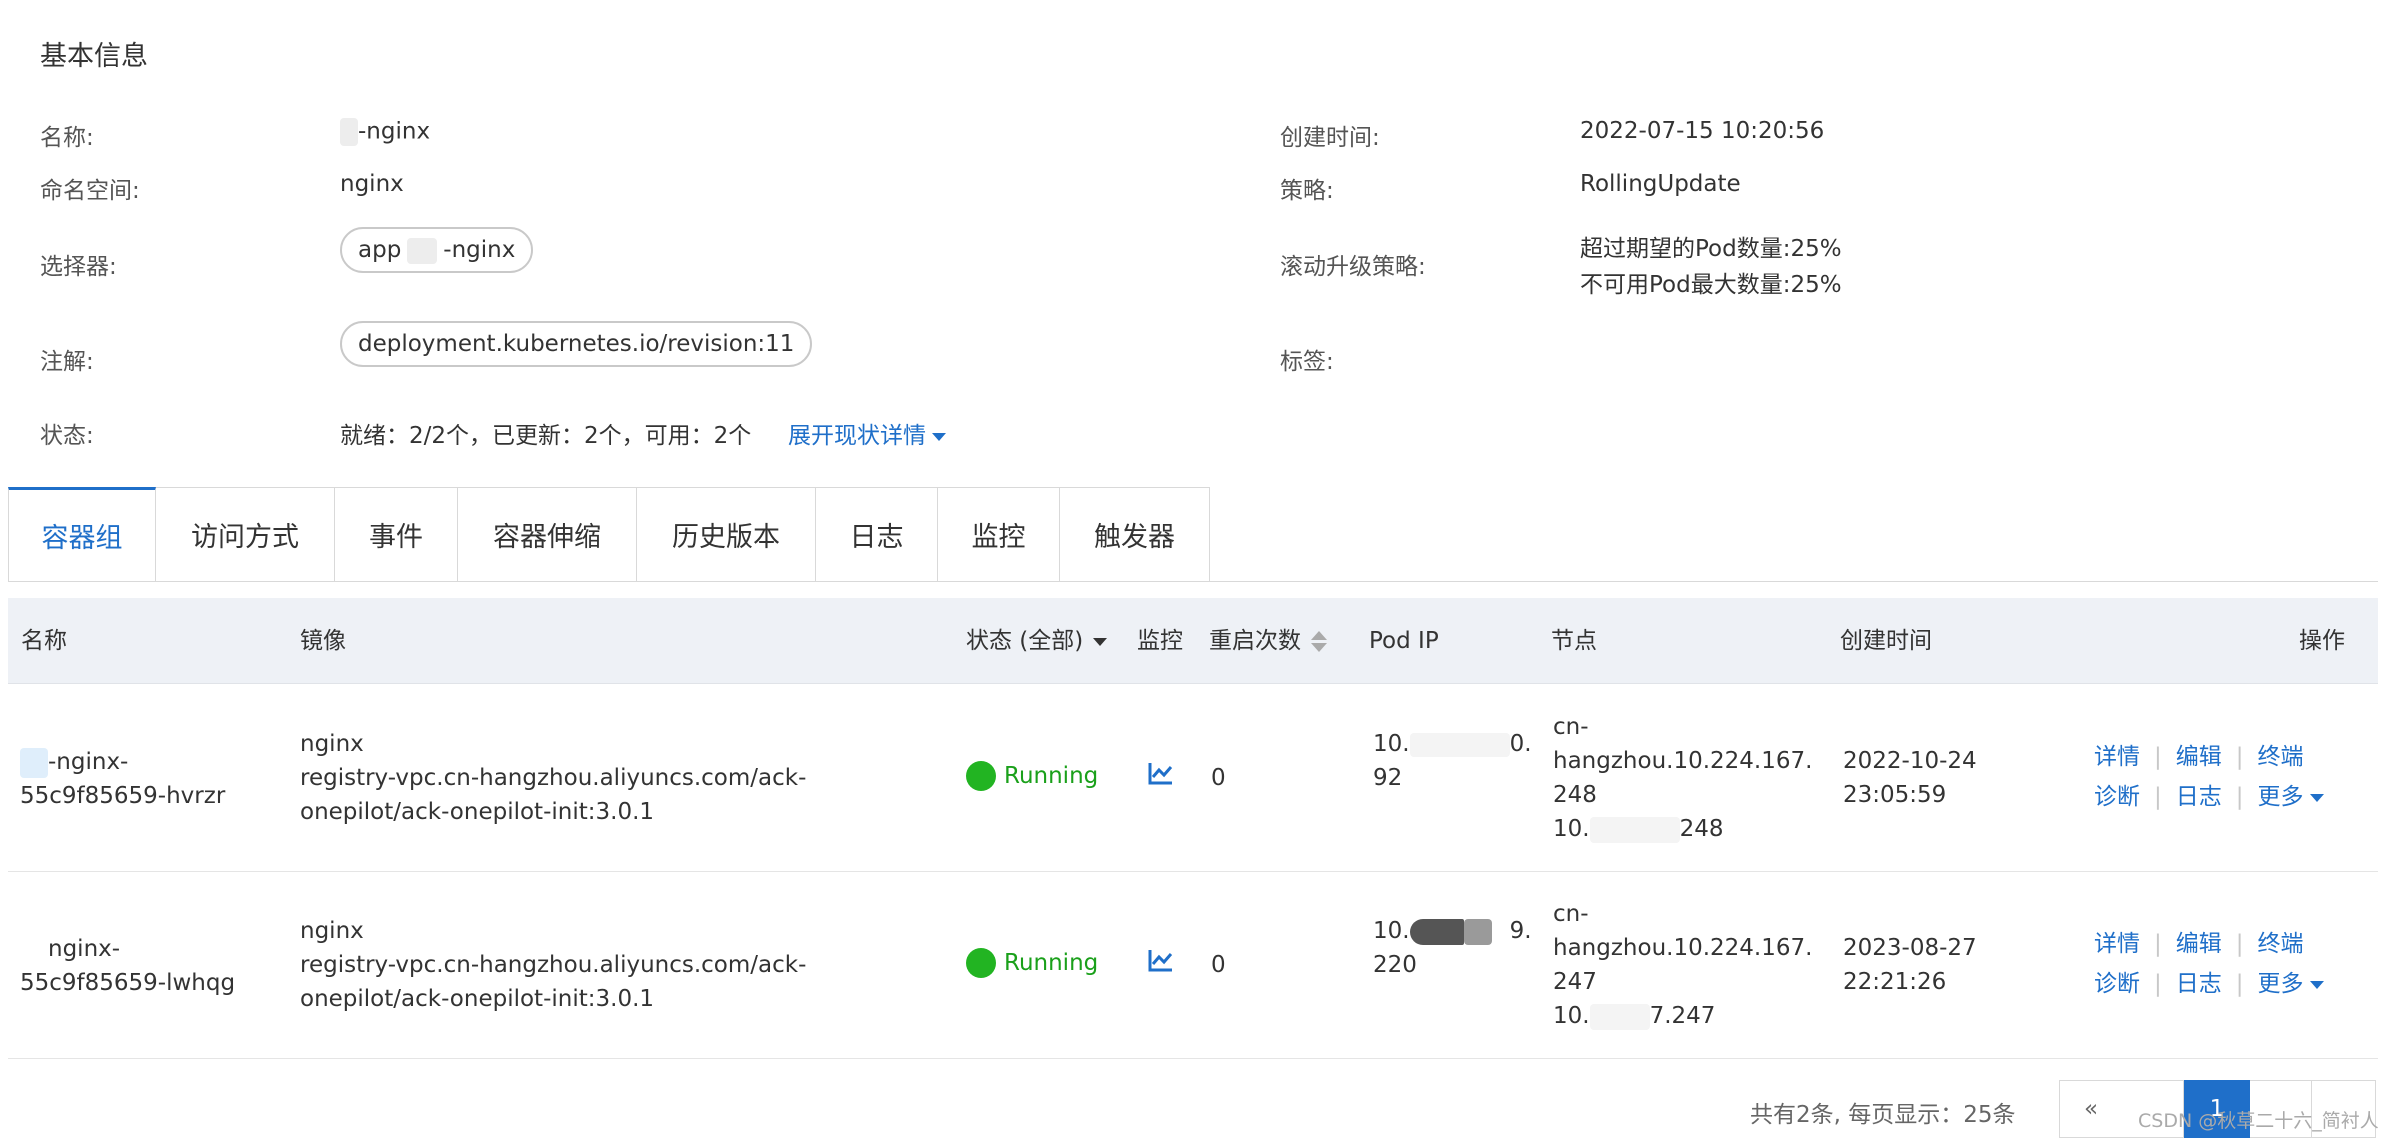  What do you see at coordinates (44, 641) in the screenshot?
I see `th-name: 名称` at bounding box center [44, 641].